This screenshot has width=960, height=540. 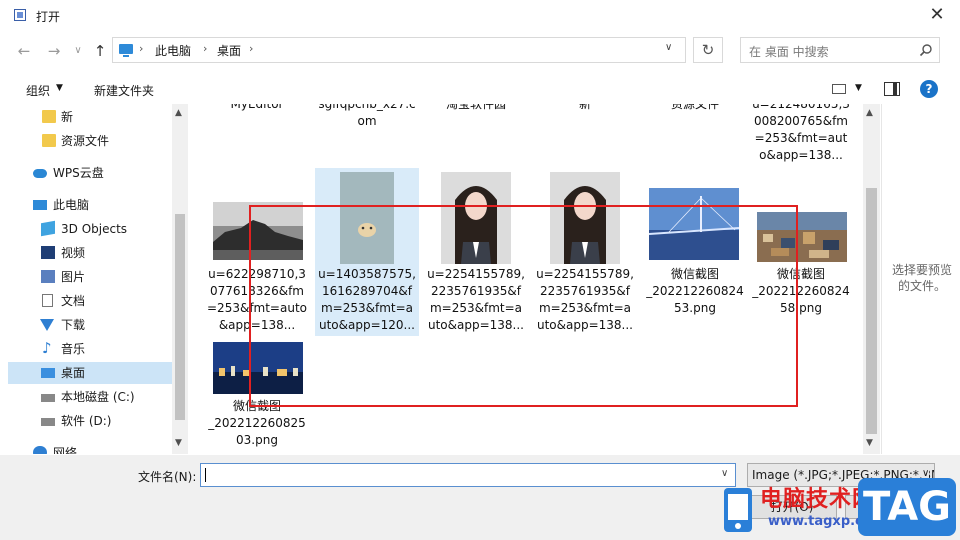 I want to click on sidebar-item-label: 下载, so click(x=73, y=325).